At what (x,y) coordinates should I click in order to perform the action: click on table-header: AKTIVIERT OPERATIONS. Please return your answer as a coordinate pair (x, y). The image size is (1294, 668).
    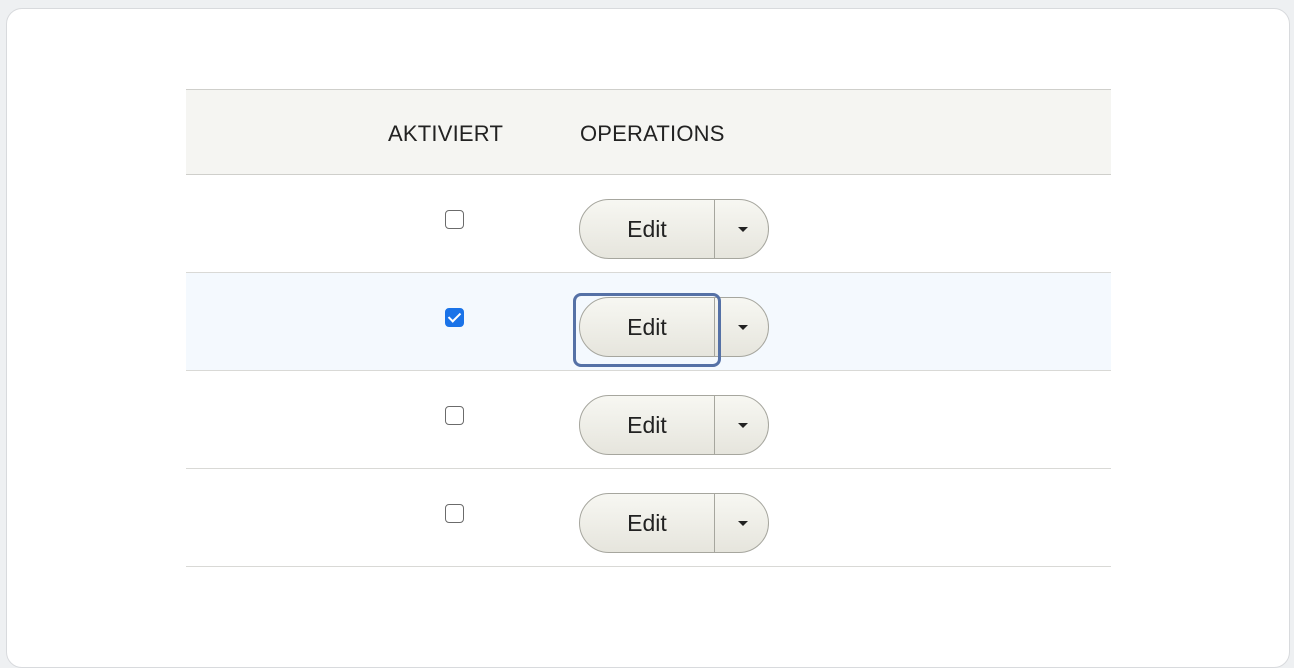
    Looking at the image, I should click on (648, 132).